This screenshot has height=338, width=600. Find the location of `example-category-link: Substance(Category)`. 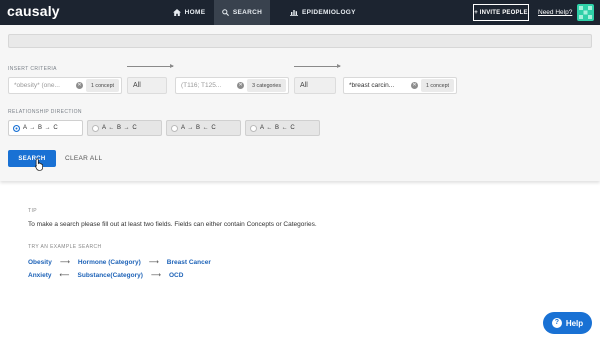

example-category-link: Substance(Category) is located at coordinates (110, 275).